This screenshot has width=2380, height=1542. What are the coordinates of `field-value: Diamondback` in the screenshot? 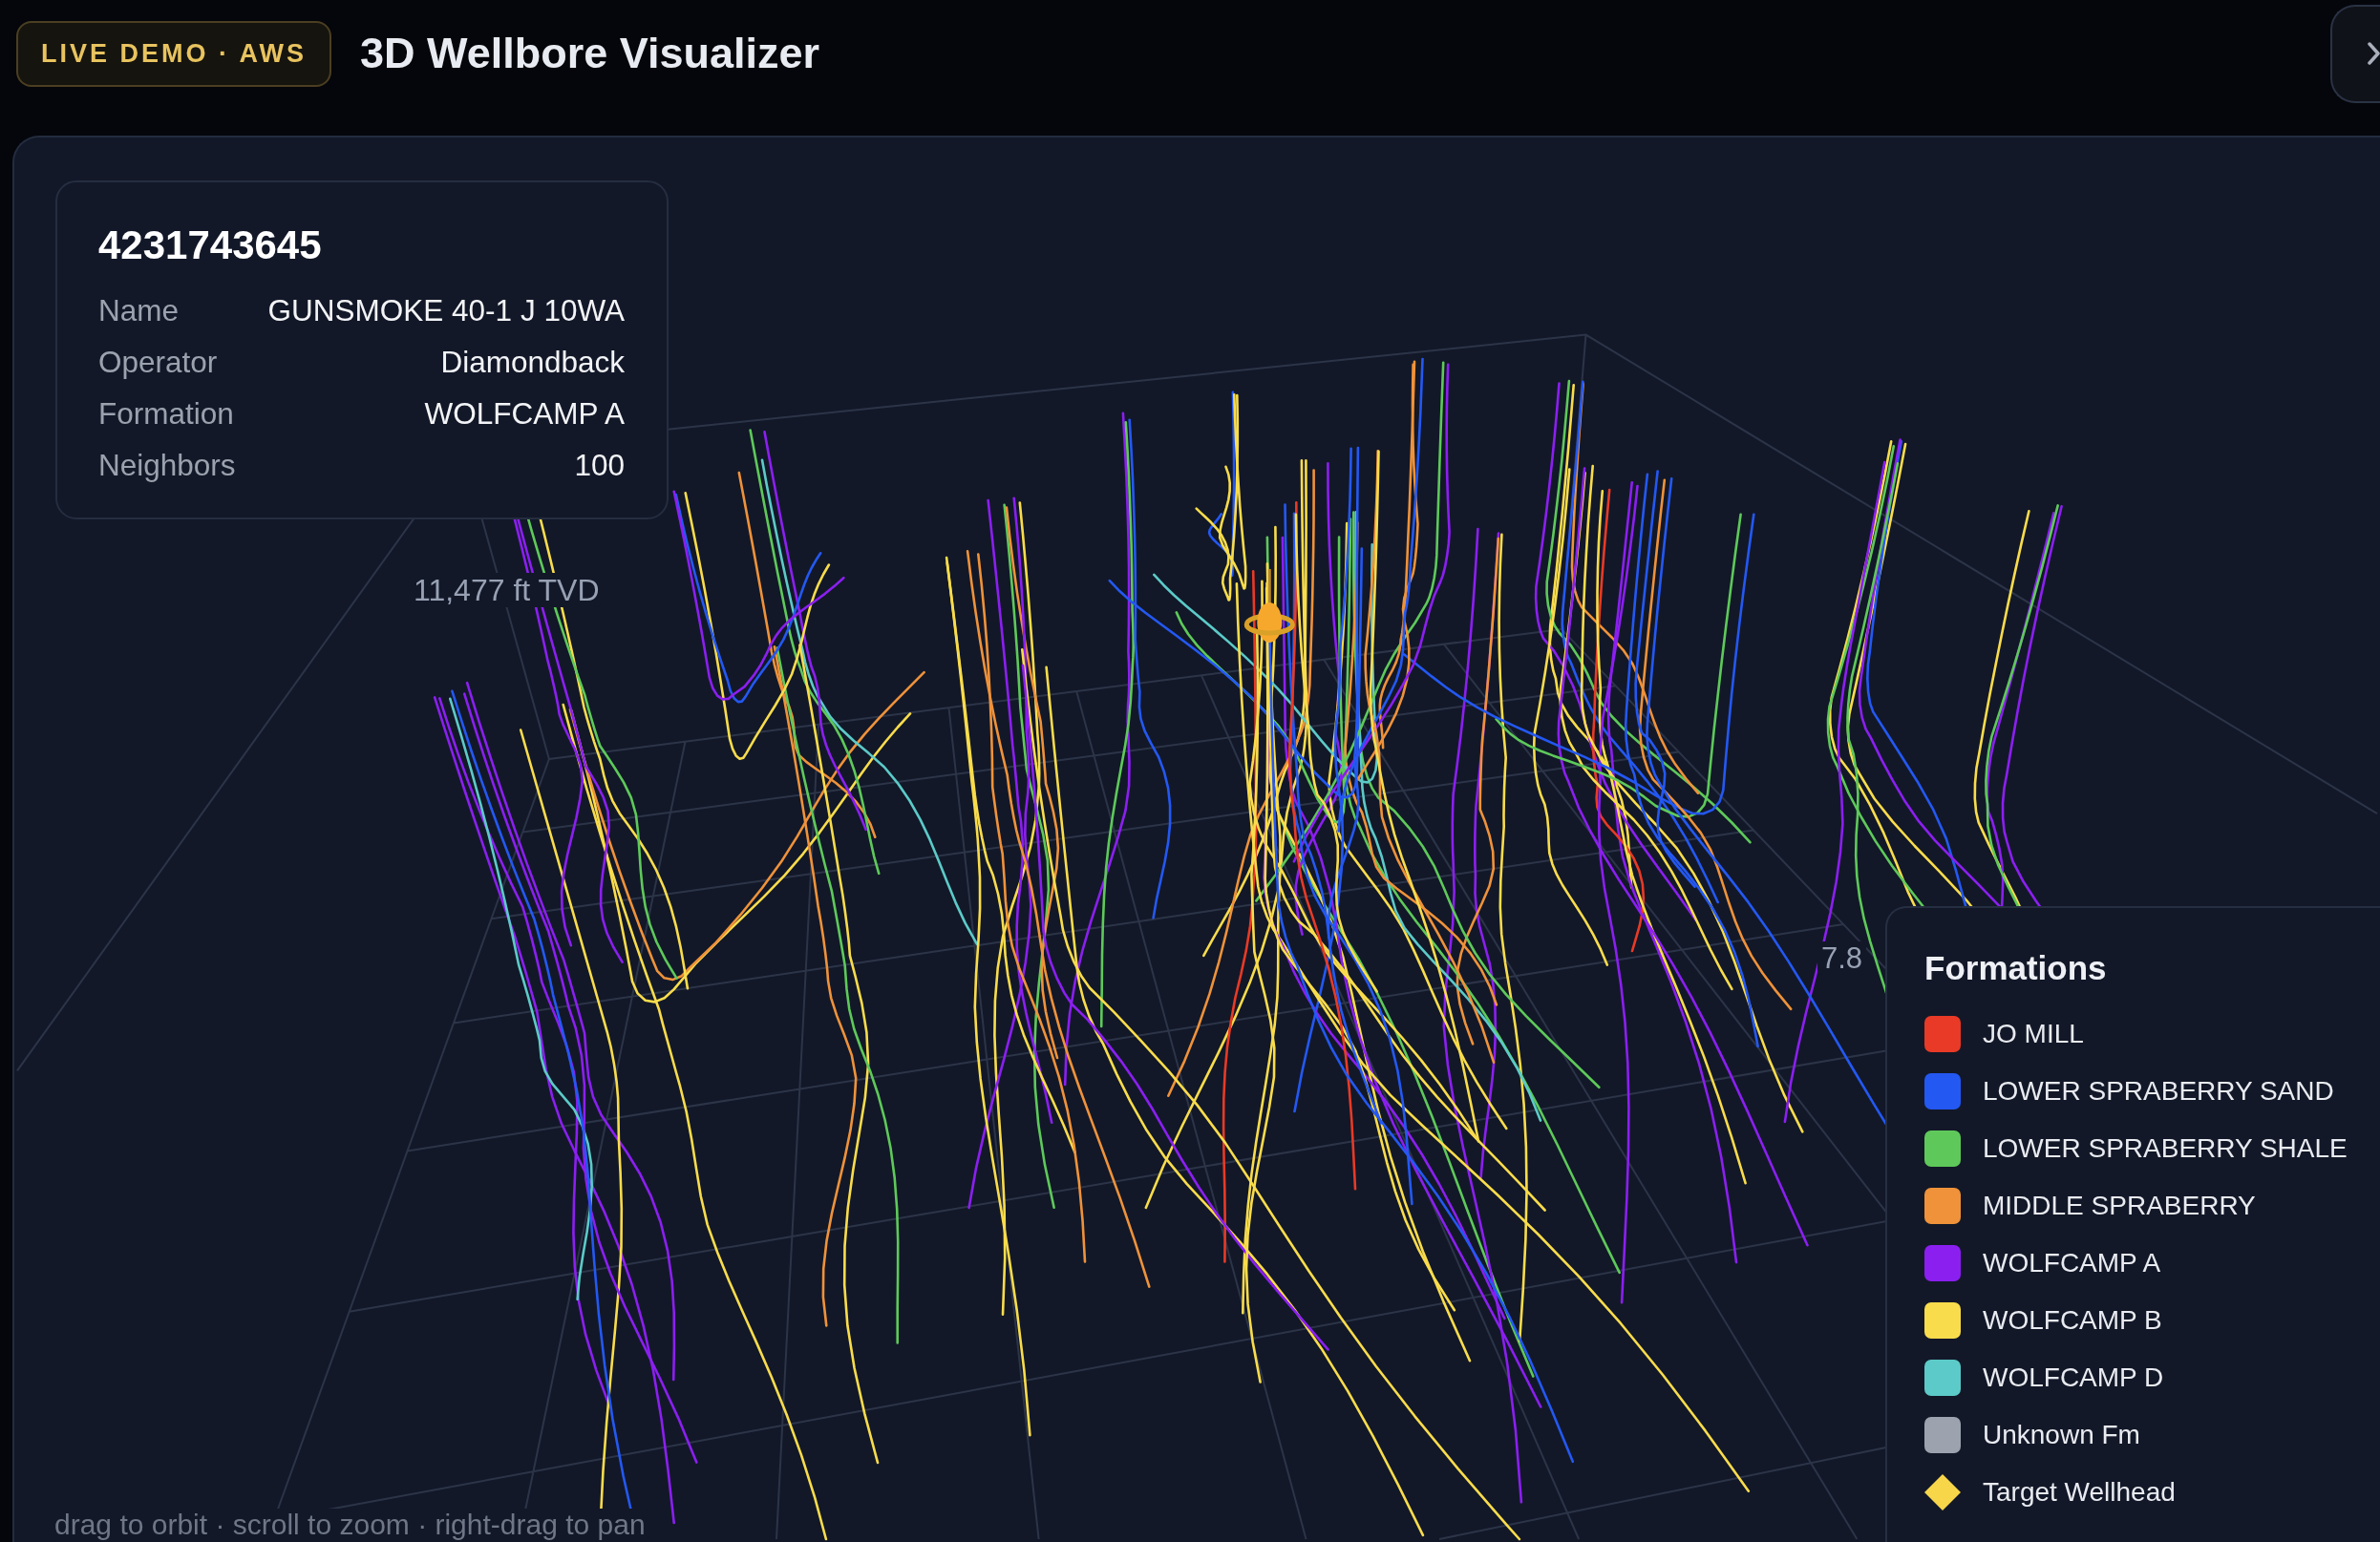 It's located at (533, 362).